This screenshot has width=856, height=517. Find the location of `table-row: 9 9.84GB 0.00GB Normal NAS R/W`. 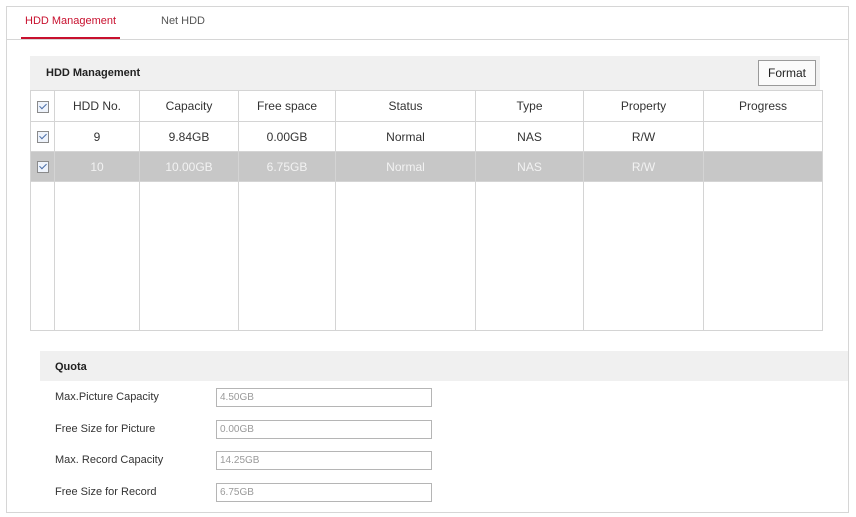

table-row: 9 9.84GB 0.00GB Normal NAS R/W is located at coordinates (426, 136).